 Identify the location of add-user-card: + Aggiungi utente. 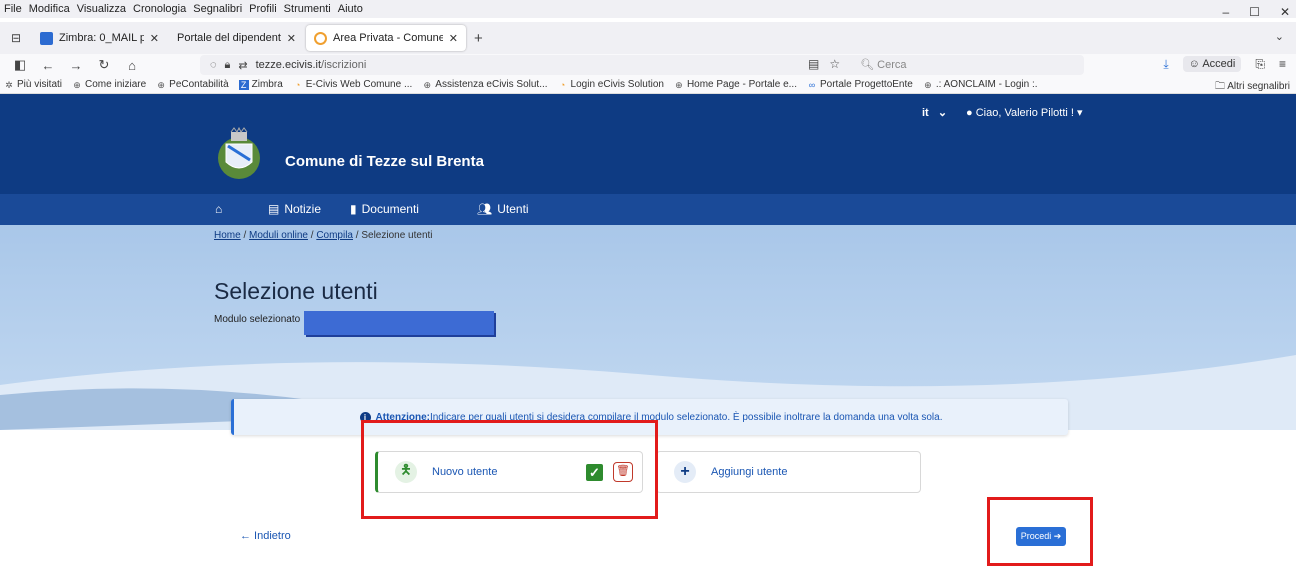
(788, 472).